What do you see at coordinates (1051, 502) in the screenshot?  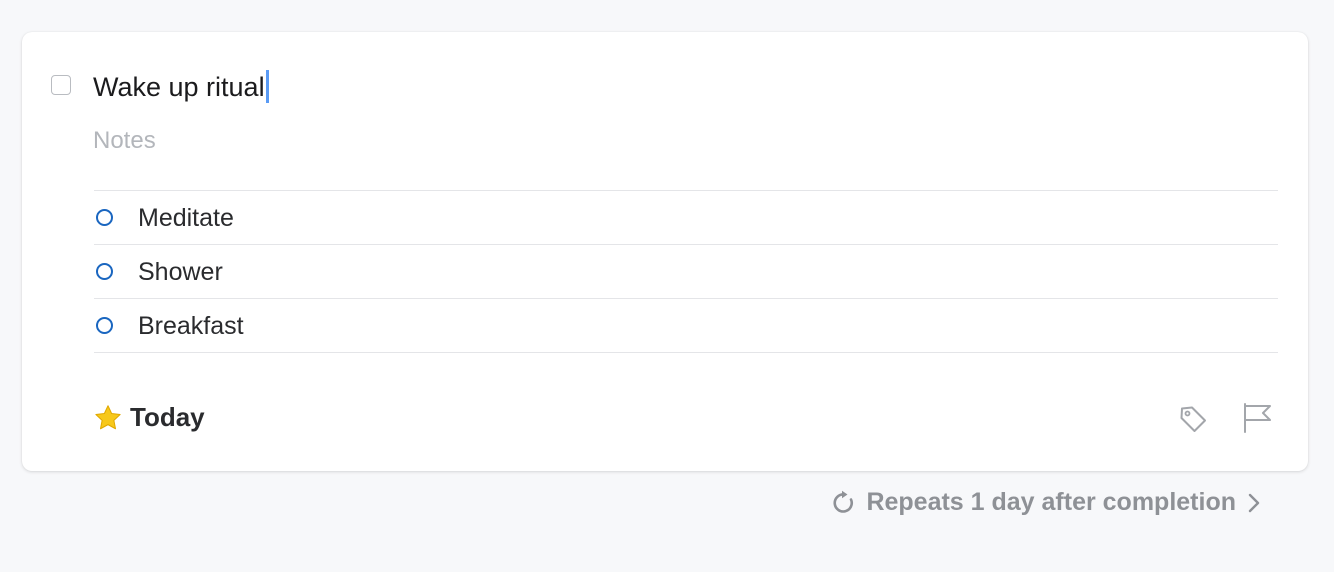 I see `repeat-label: Repeats 1 day after completion` at bounding box center [1051, 502].